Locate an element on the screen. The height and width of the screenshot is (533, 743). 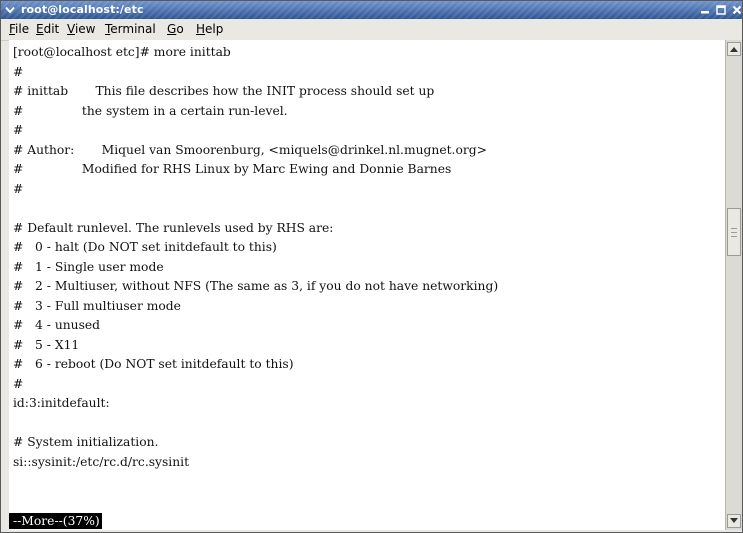
minimize-icon is located at coordinates (705, 12).